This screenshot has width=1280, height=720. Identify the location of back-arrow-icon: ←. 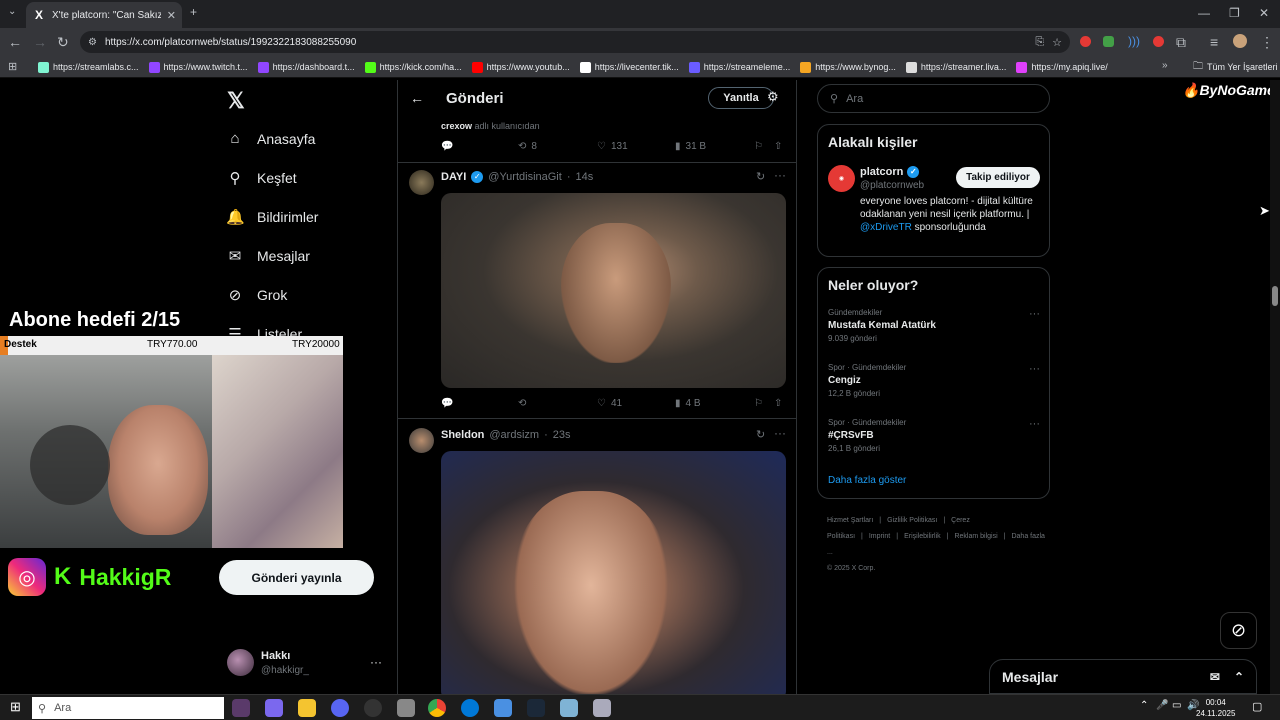
(417, 98).